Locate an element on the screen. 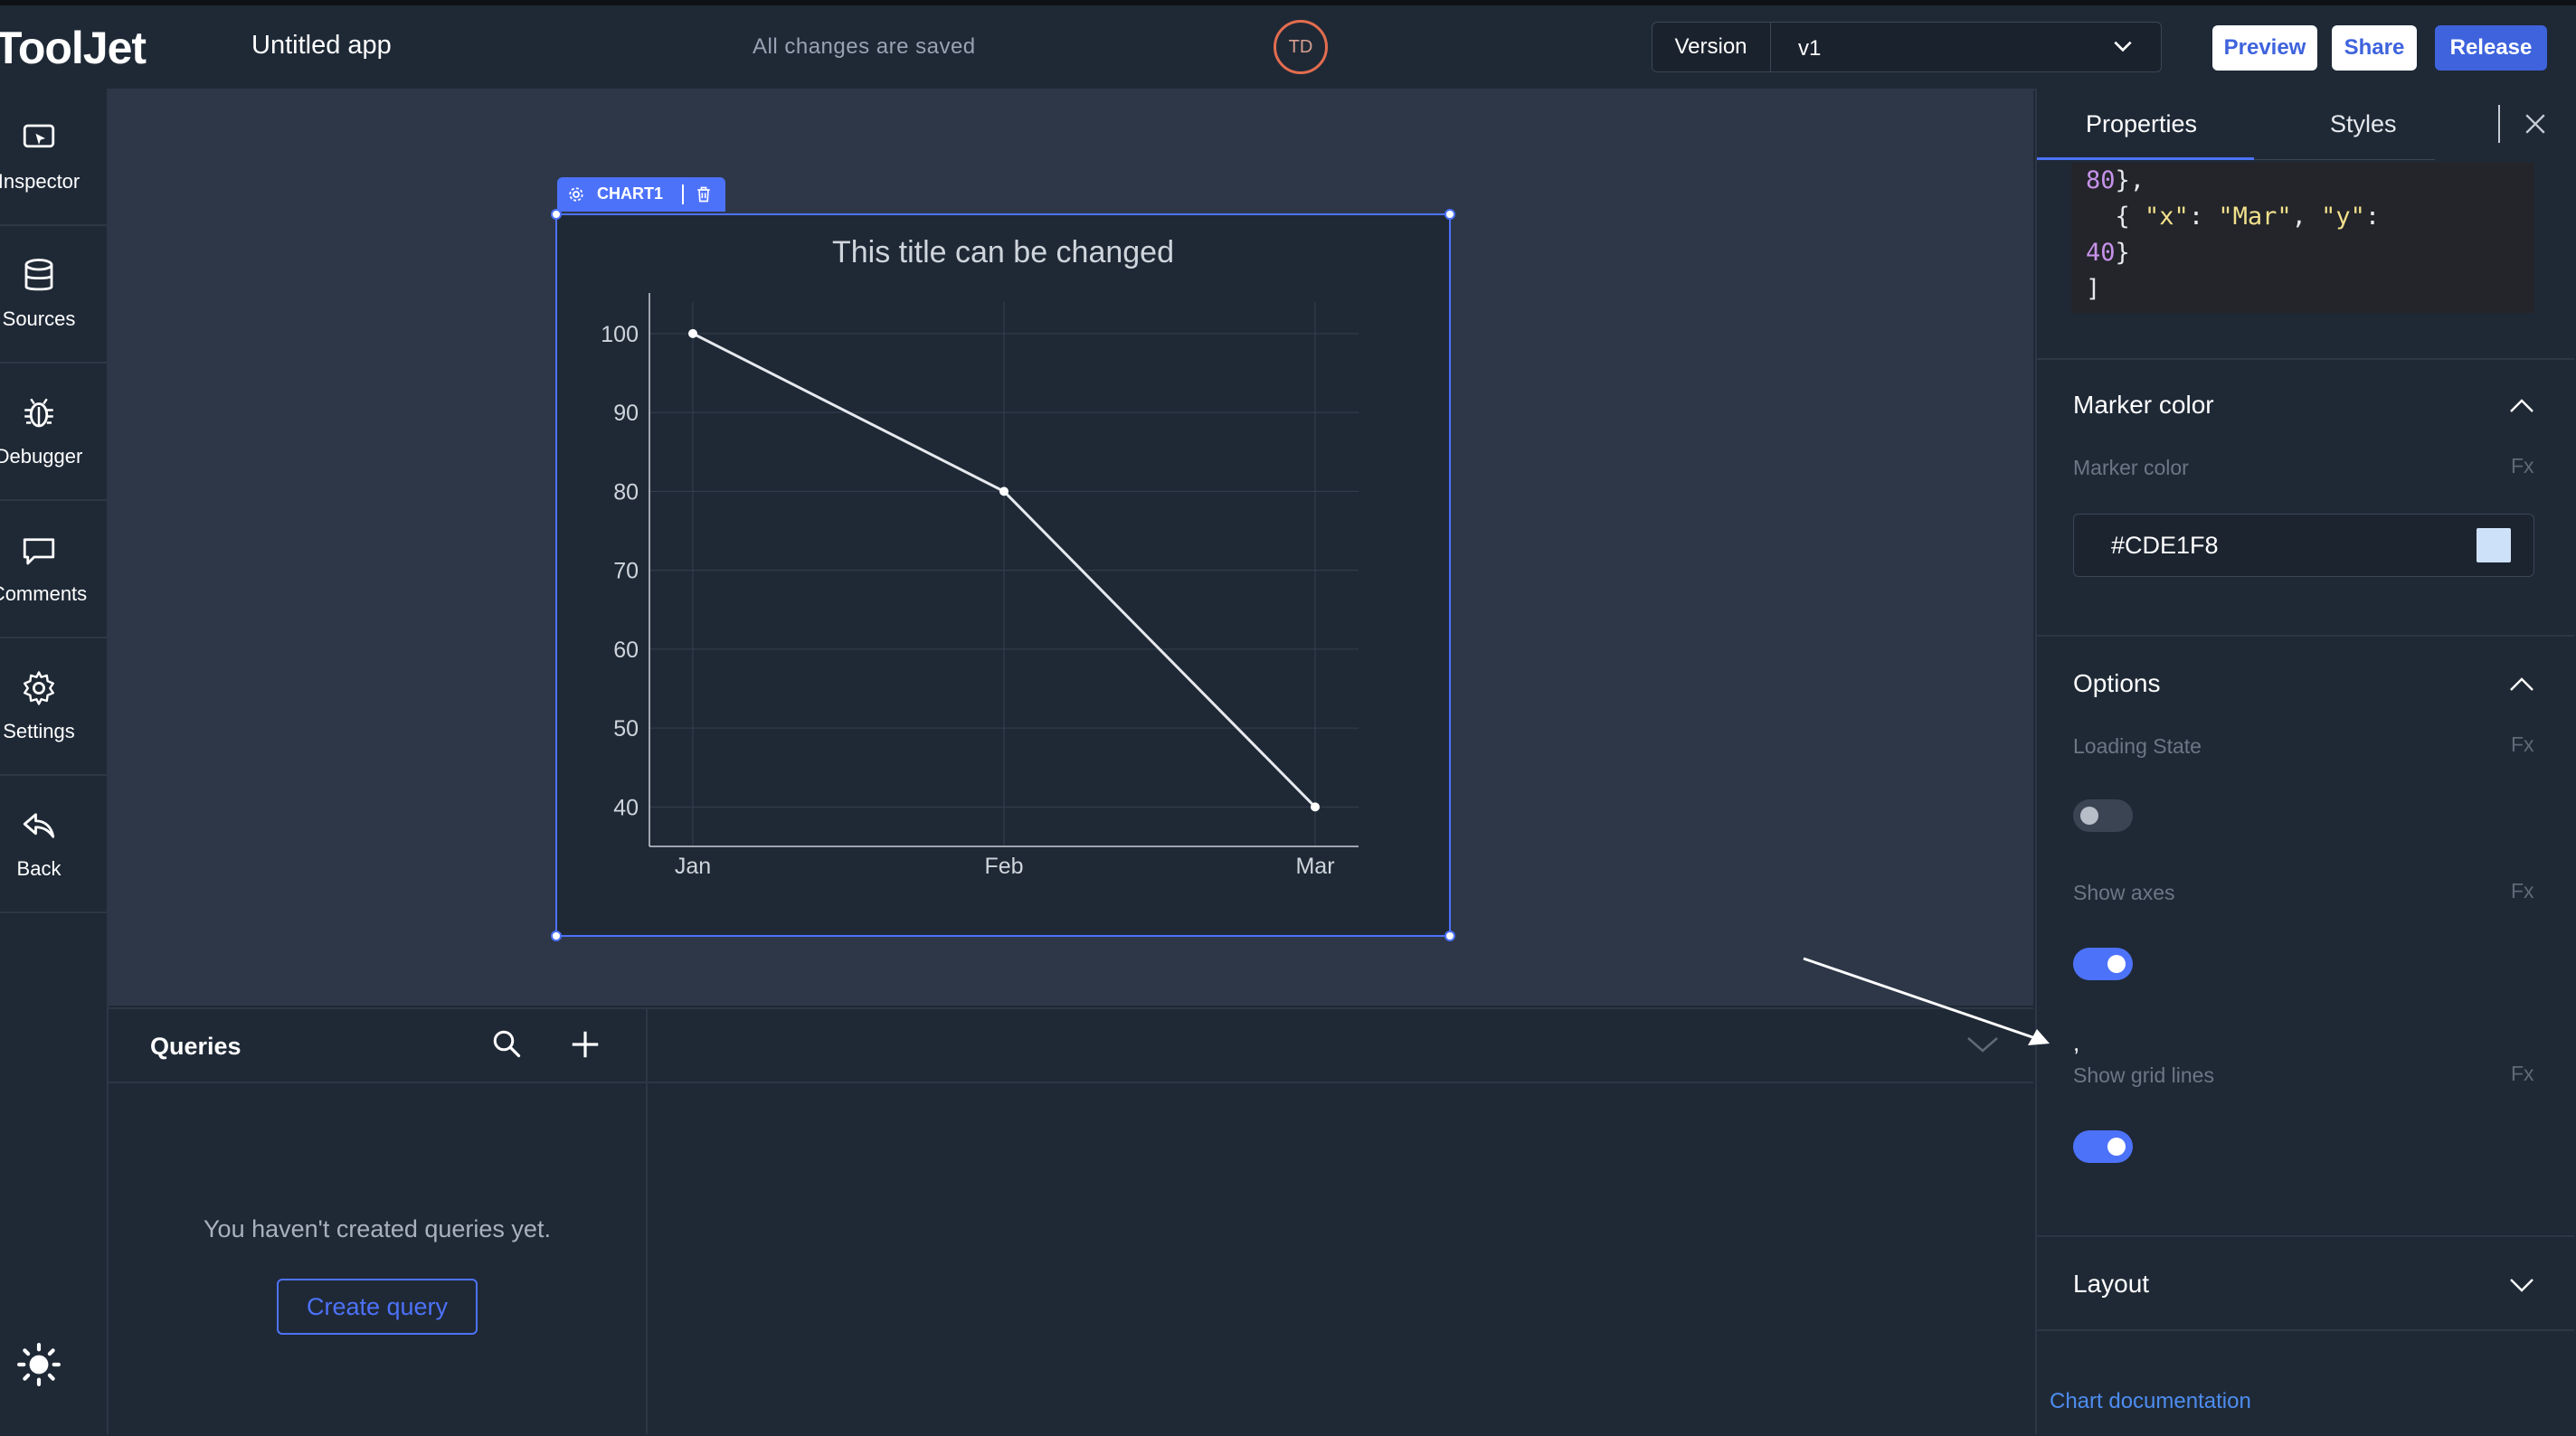  sidebar-item-label: Comments is located at coordinates (44, 593).